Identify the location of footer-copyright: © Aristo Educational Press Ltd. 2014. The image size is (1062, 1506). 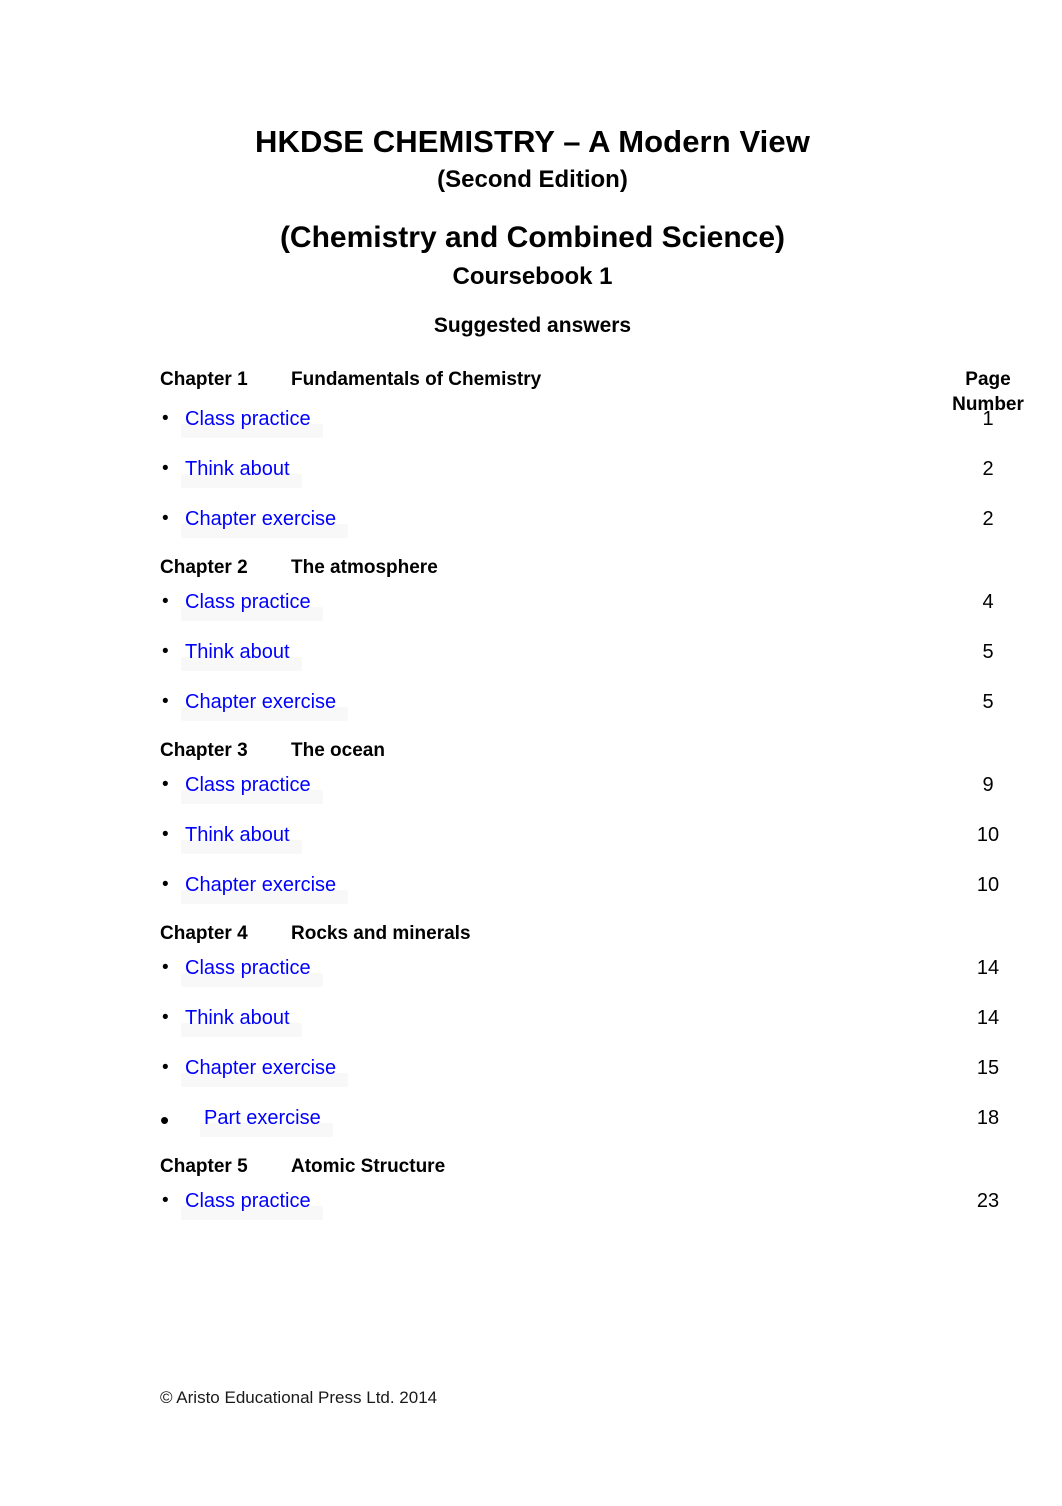
(299, 1397).